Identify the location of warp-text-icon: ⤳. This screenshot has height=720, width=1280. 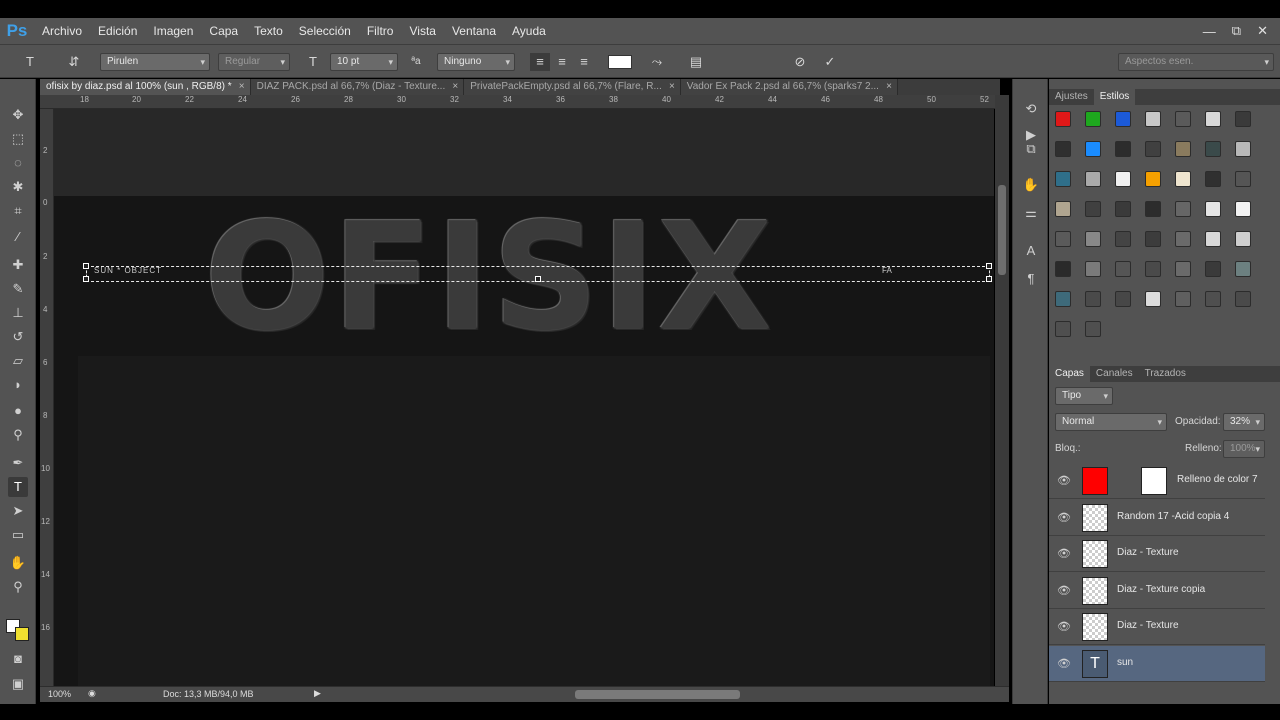
(657, 62).